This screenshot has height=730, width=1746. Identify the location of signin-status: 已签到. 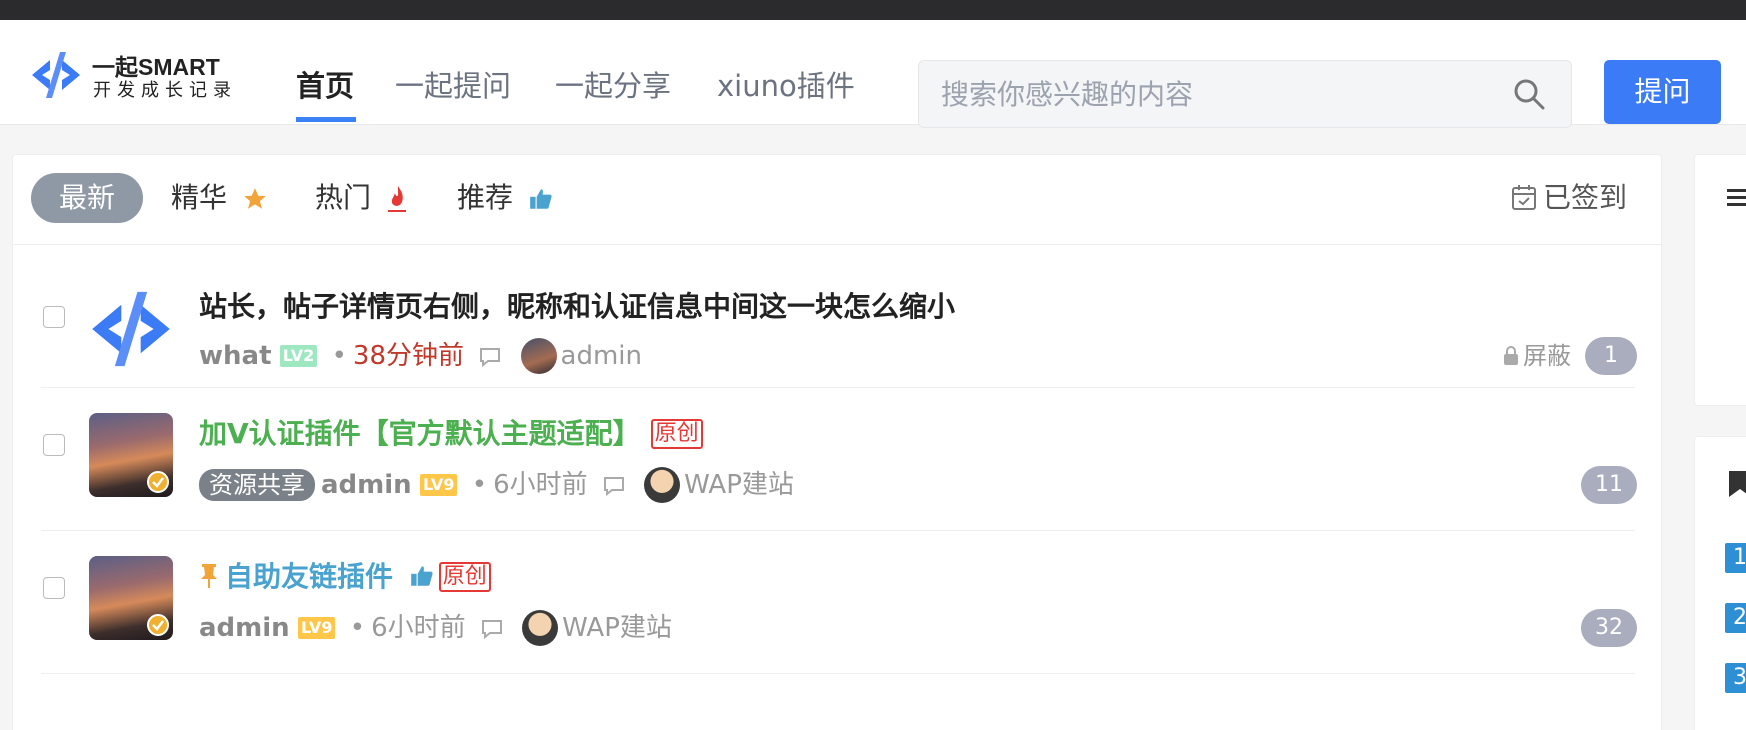
(1569, 198).